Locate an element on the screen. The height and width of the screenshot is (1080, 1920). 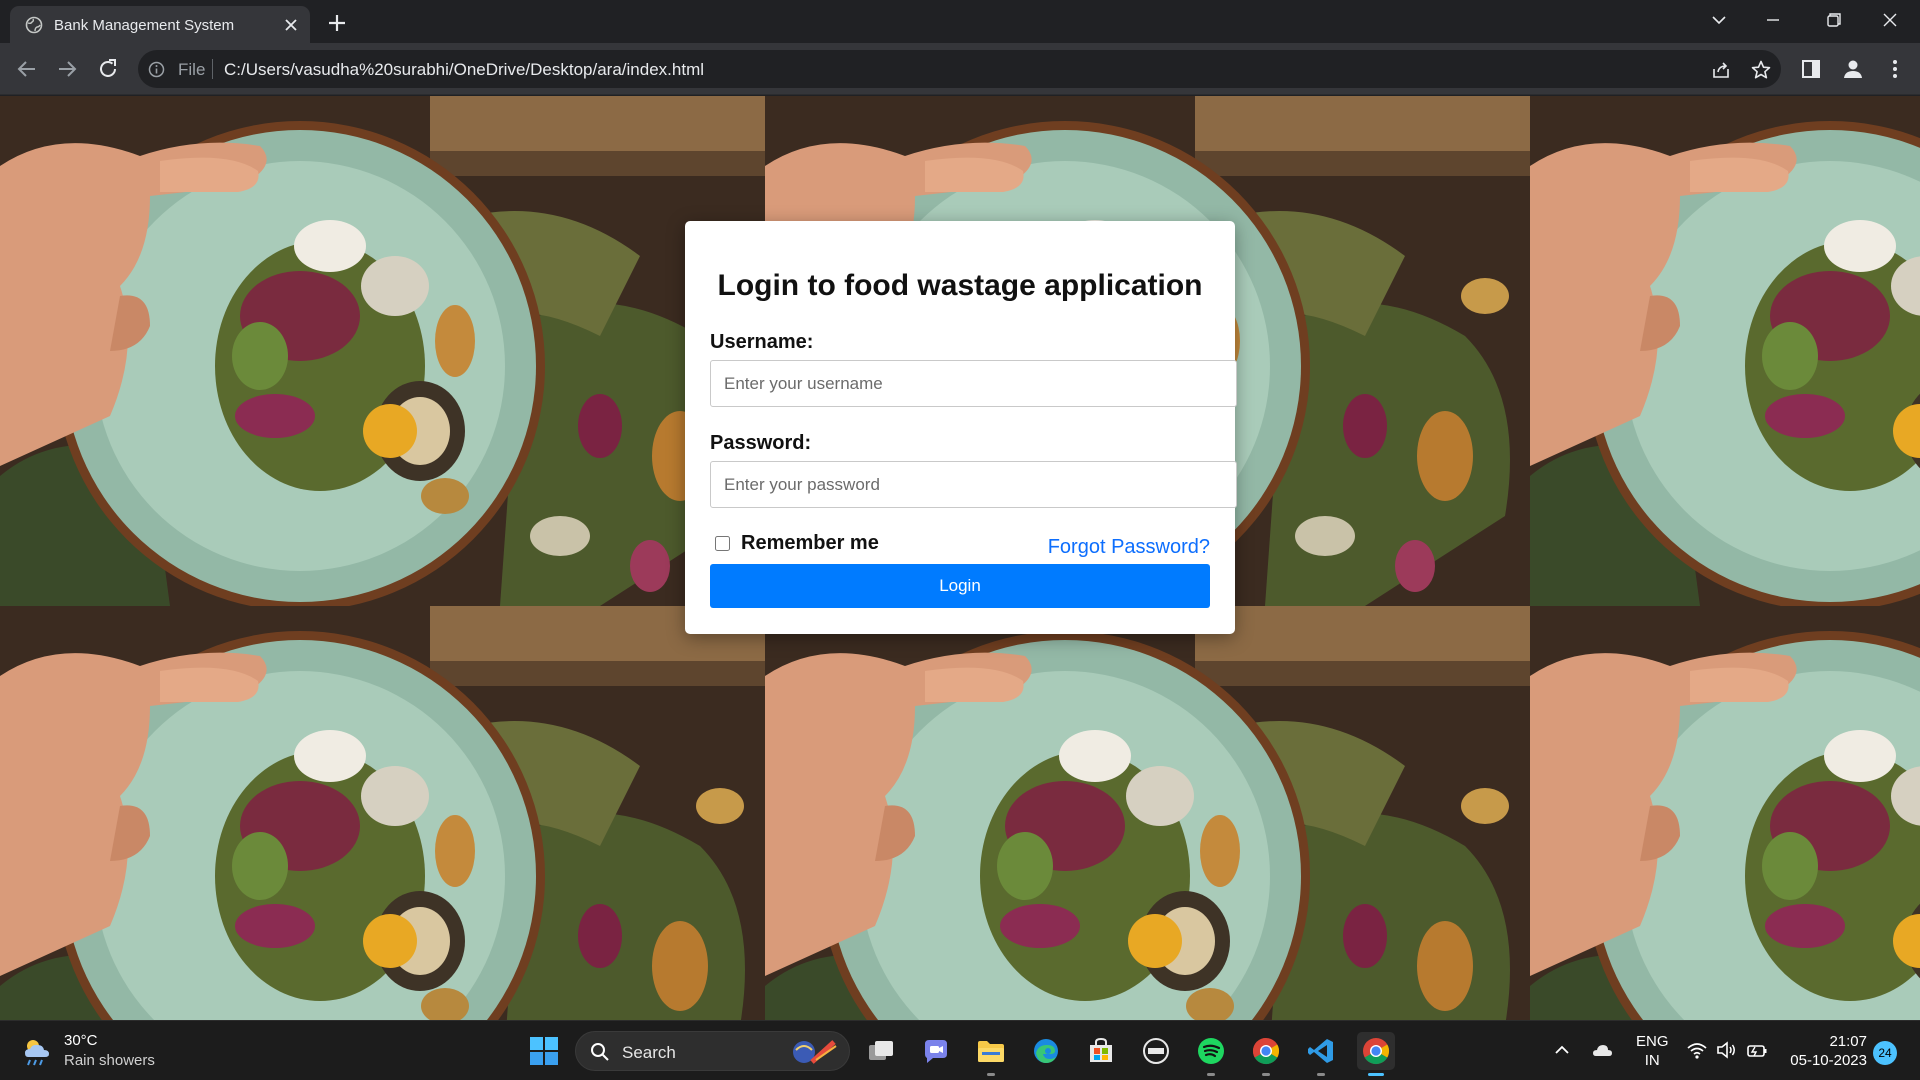
search-label: Search is located at coordinates (649, 1052).